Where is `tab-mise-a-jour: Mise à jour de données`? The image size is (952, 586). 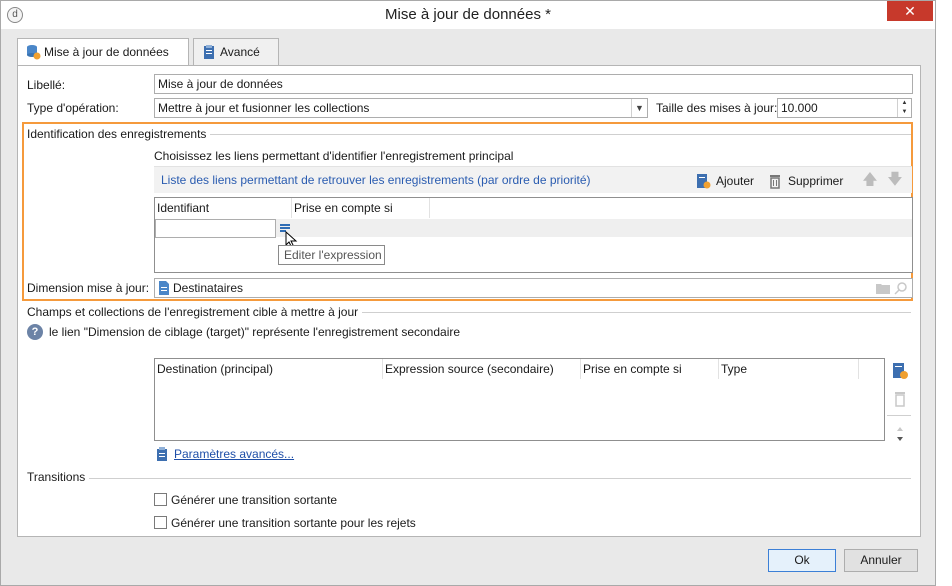 tab-mise-a-jour: Mise à jour de données is located at coordinates (103, 52).